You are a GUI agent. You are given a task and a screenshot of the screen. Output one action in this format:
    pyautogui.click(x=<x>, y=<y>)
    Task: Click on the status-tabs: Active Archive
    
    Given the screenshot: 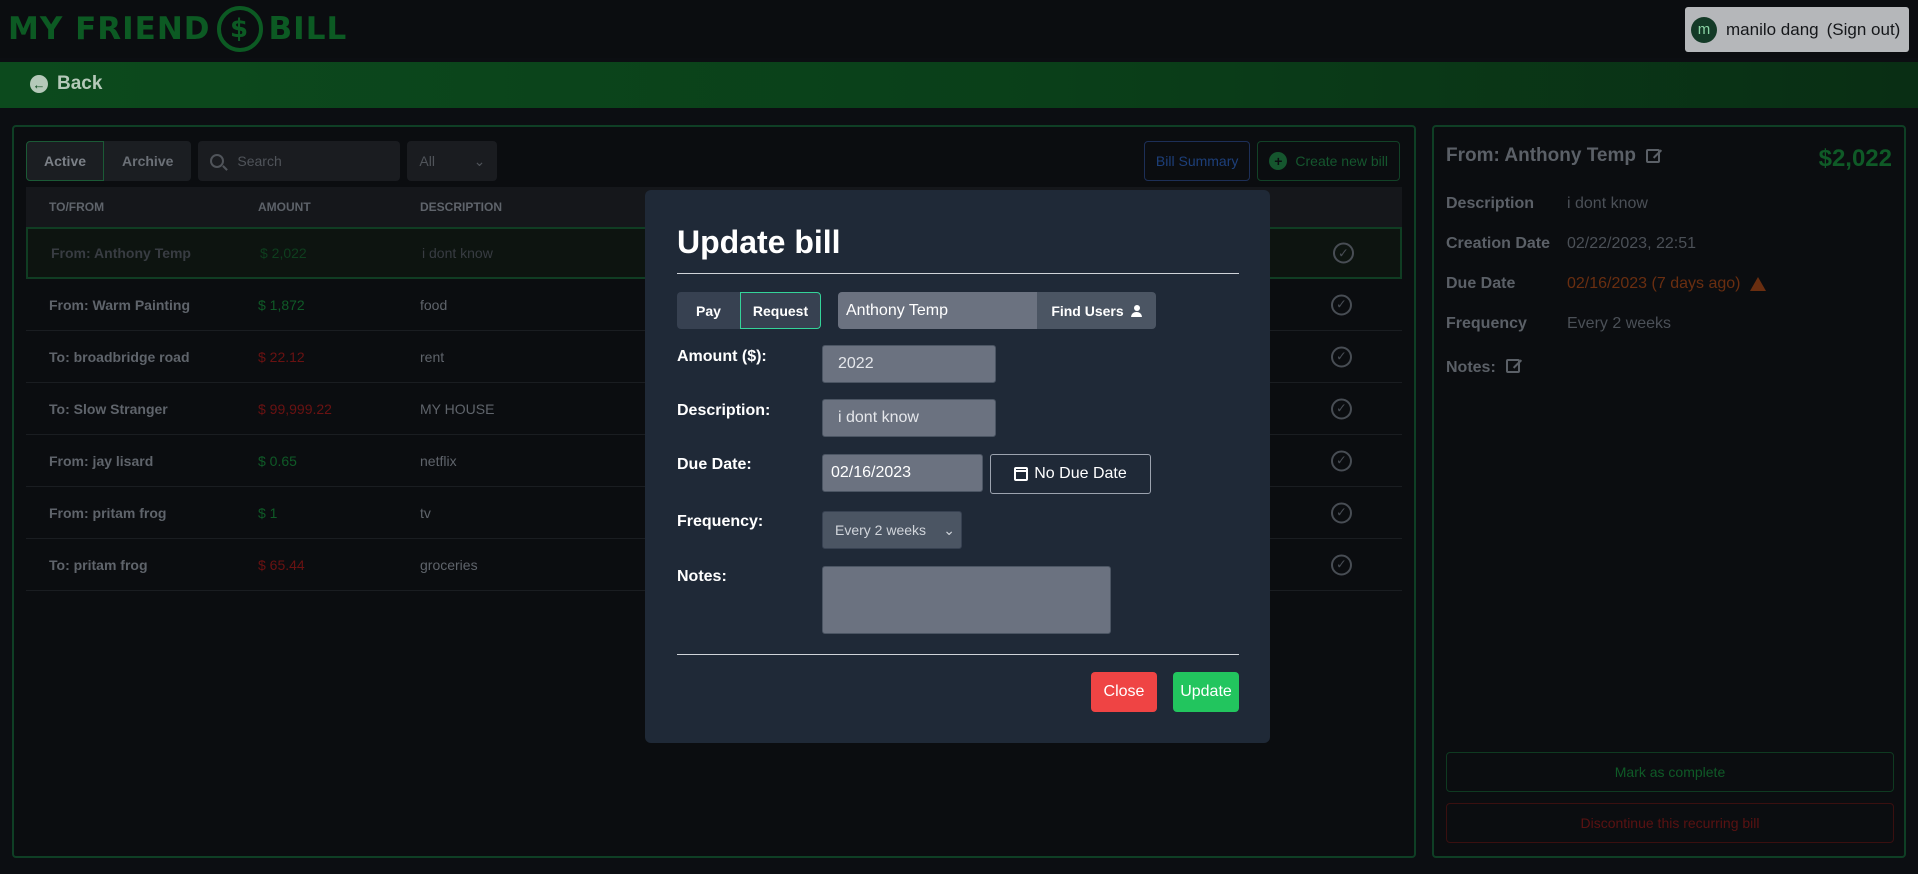 What is the action you would take?
    pyautogui.click(x=109, y=161)
    